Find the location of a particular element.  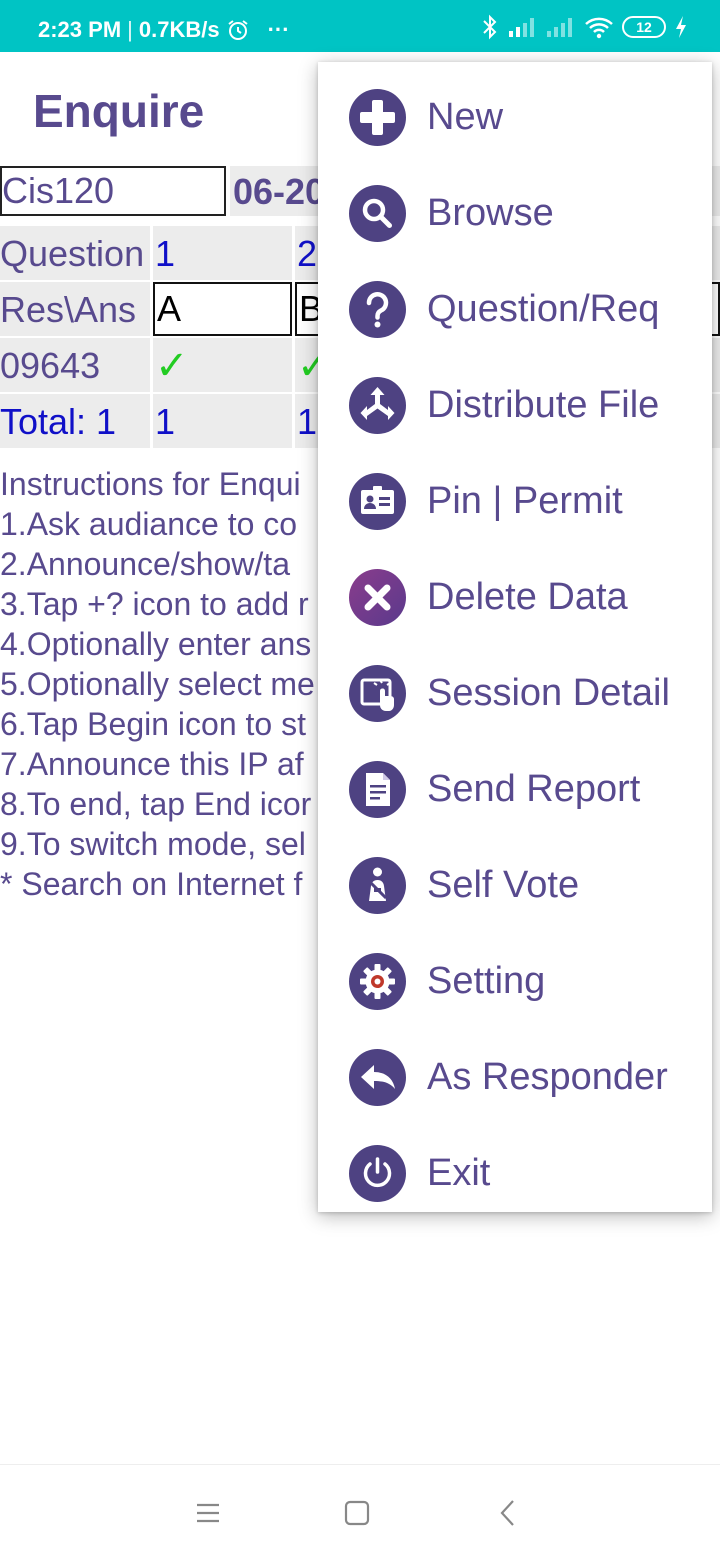

responder-id: 09643 is located at coordinates (75, 365).